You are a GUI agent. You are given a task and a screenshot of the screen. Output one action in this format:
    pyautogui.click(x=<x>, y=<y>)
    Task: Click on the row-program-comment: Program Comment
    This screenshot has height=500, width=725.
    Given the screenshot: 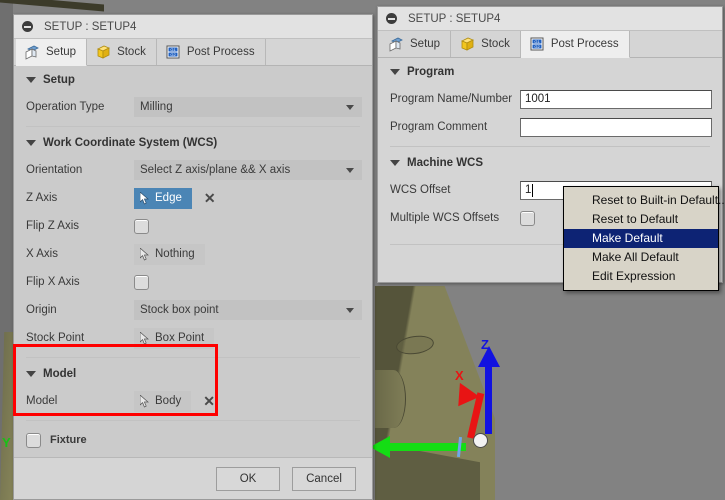 What is the action you would take?
    pyautogui.click(x=550, y=127)
    